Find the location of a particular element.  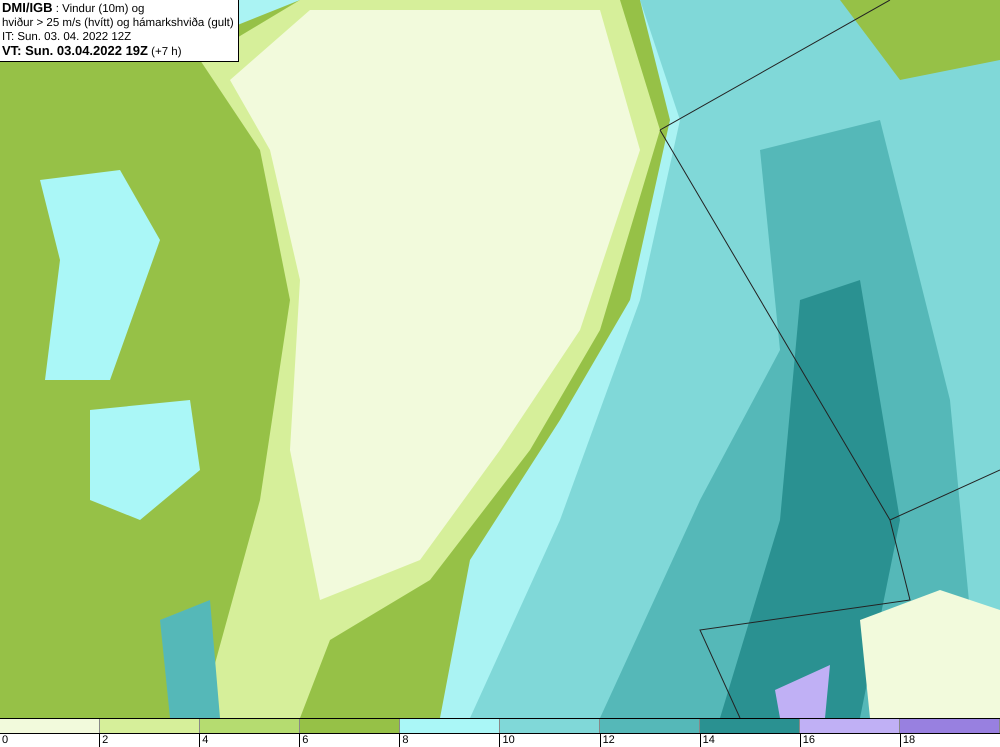

legend-tick-label: 16 is located at coordinates (808, 740).